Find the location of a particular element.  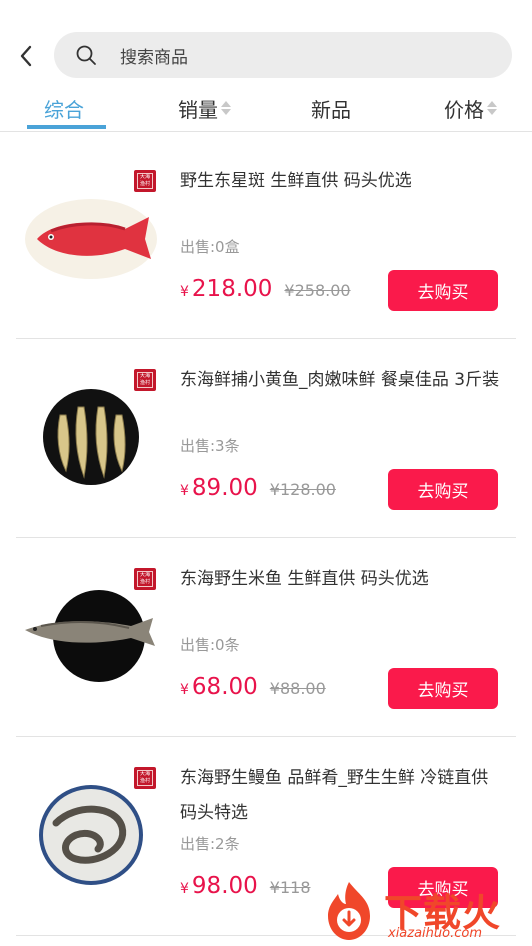

chevron-left-icon is located at coordinates (26, 56).